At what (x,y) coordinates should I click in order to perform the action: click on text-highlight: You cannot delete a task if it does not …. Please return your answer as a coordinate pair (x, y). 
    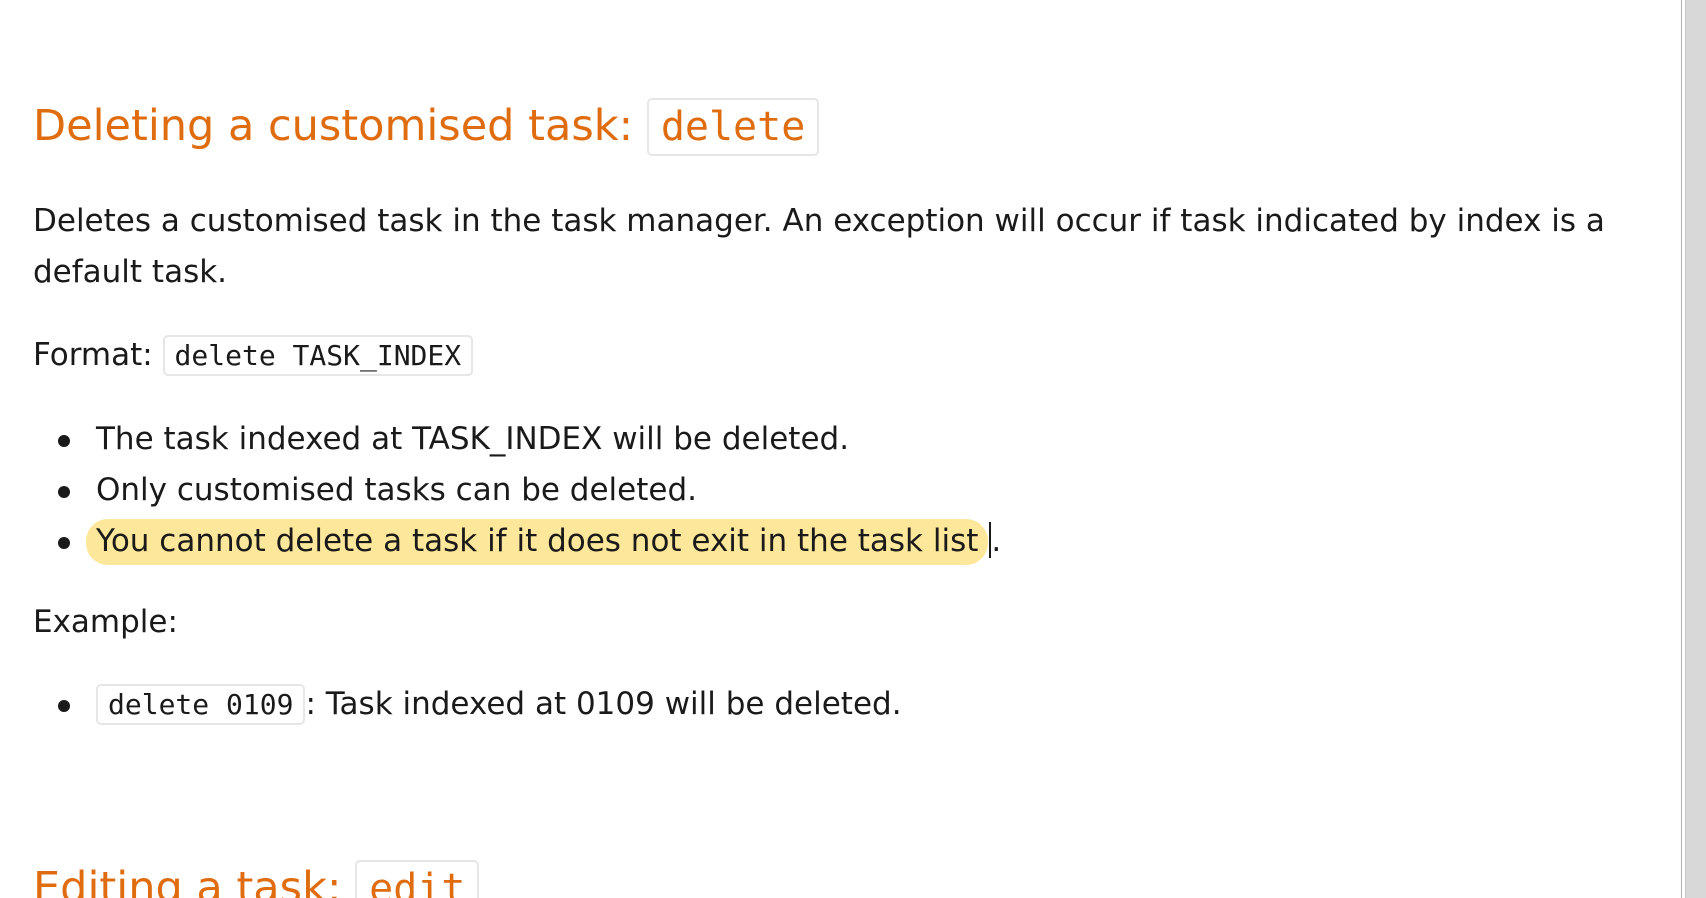
    Looking at the image, I should click on (537, 542).